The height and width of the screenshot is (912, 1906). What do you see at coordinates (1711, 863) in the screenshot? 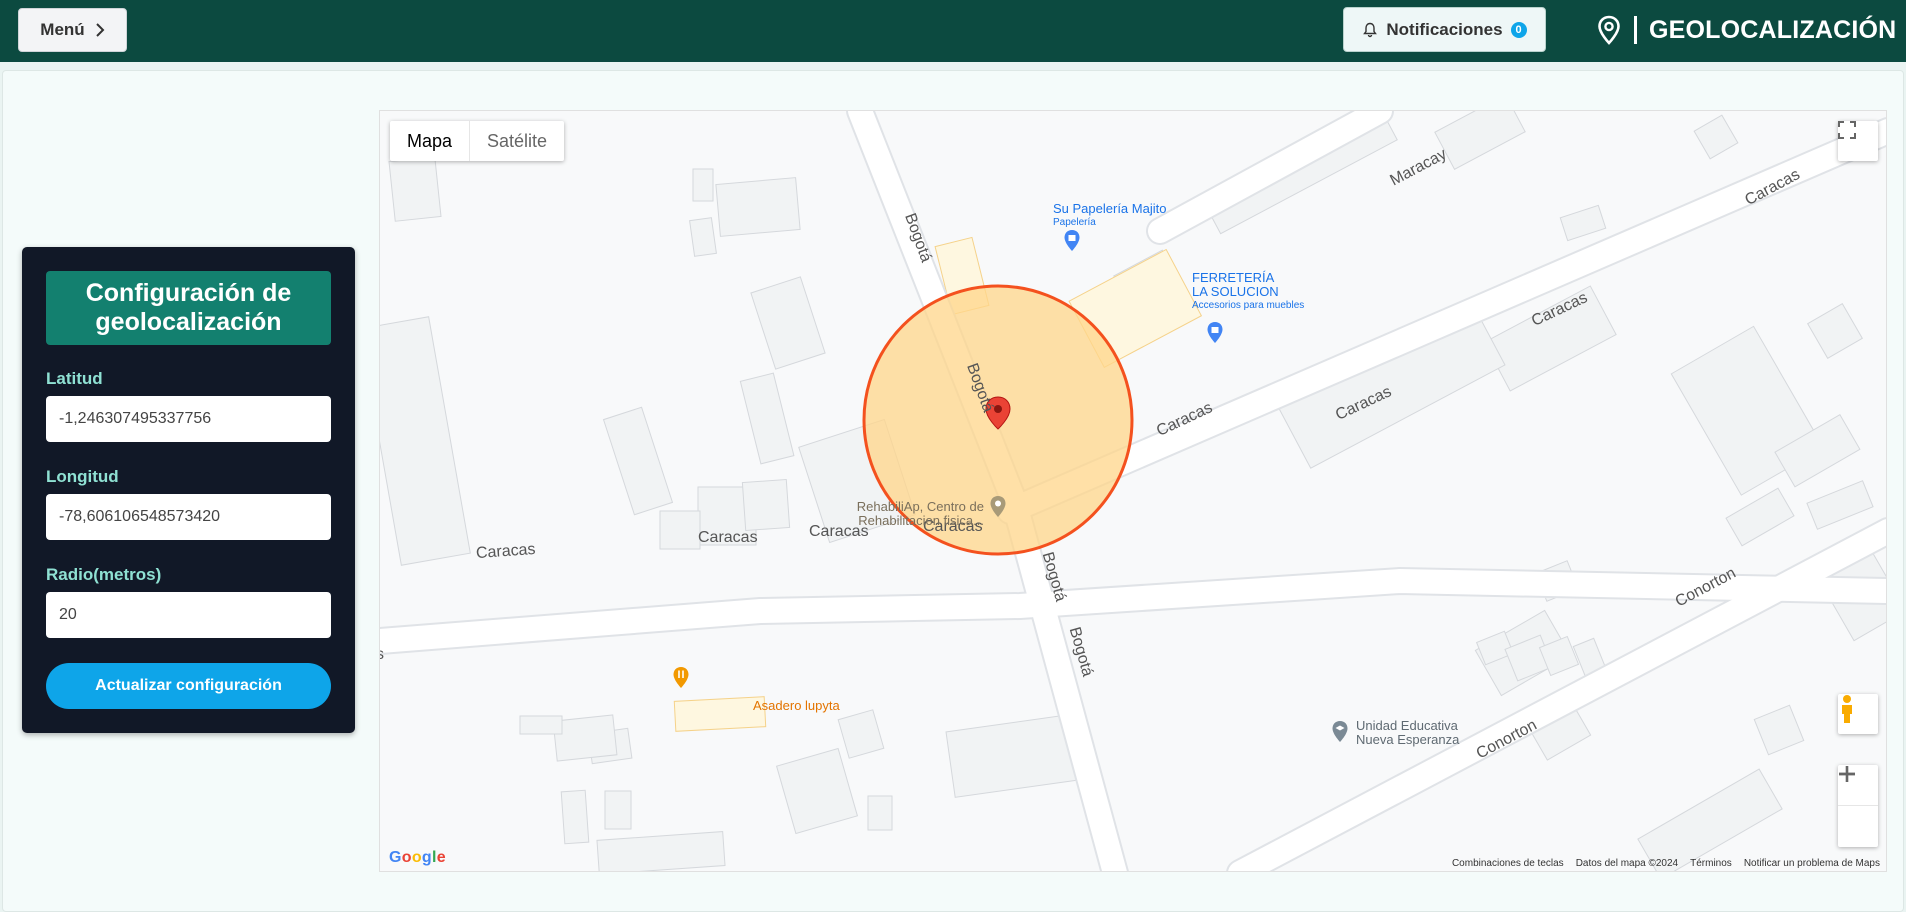
I see `terms-link: Términos` at bounding box center [1711, 863].